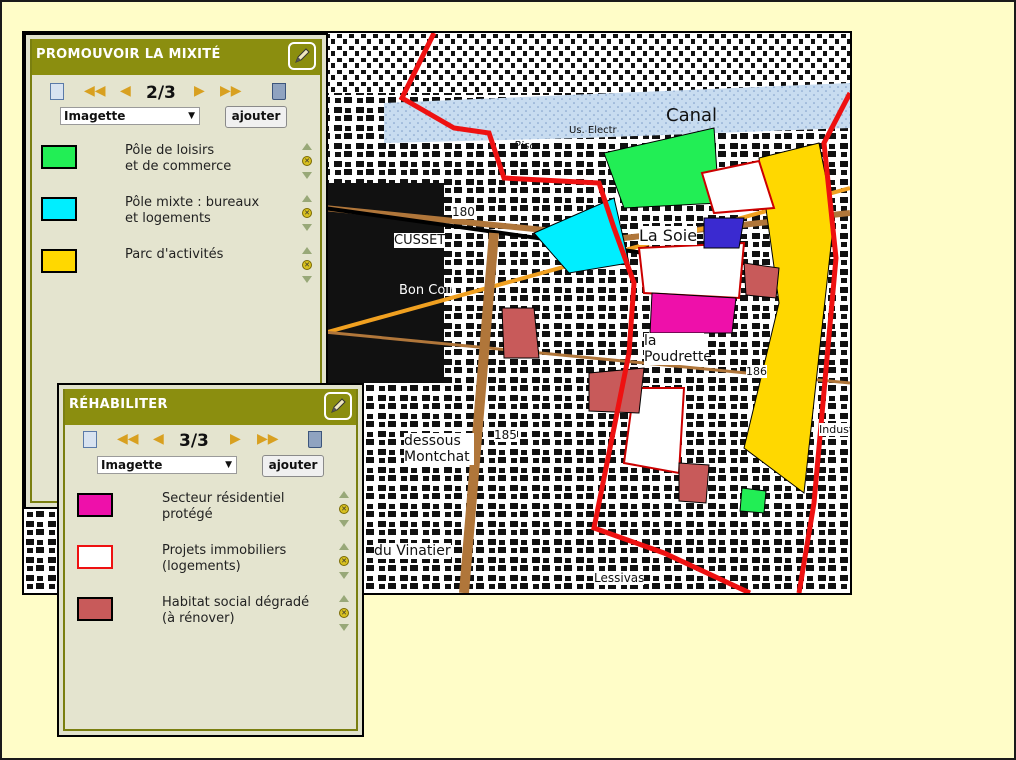  Describe the element at coordinates (593, 130) in the screenshot. I see `map-label-us-electr: Us. Electr` at that location.